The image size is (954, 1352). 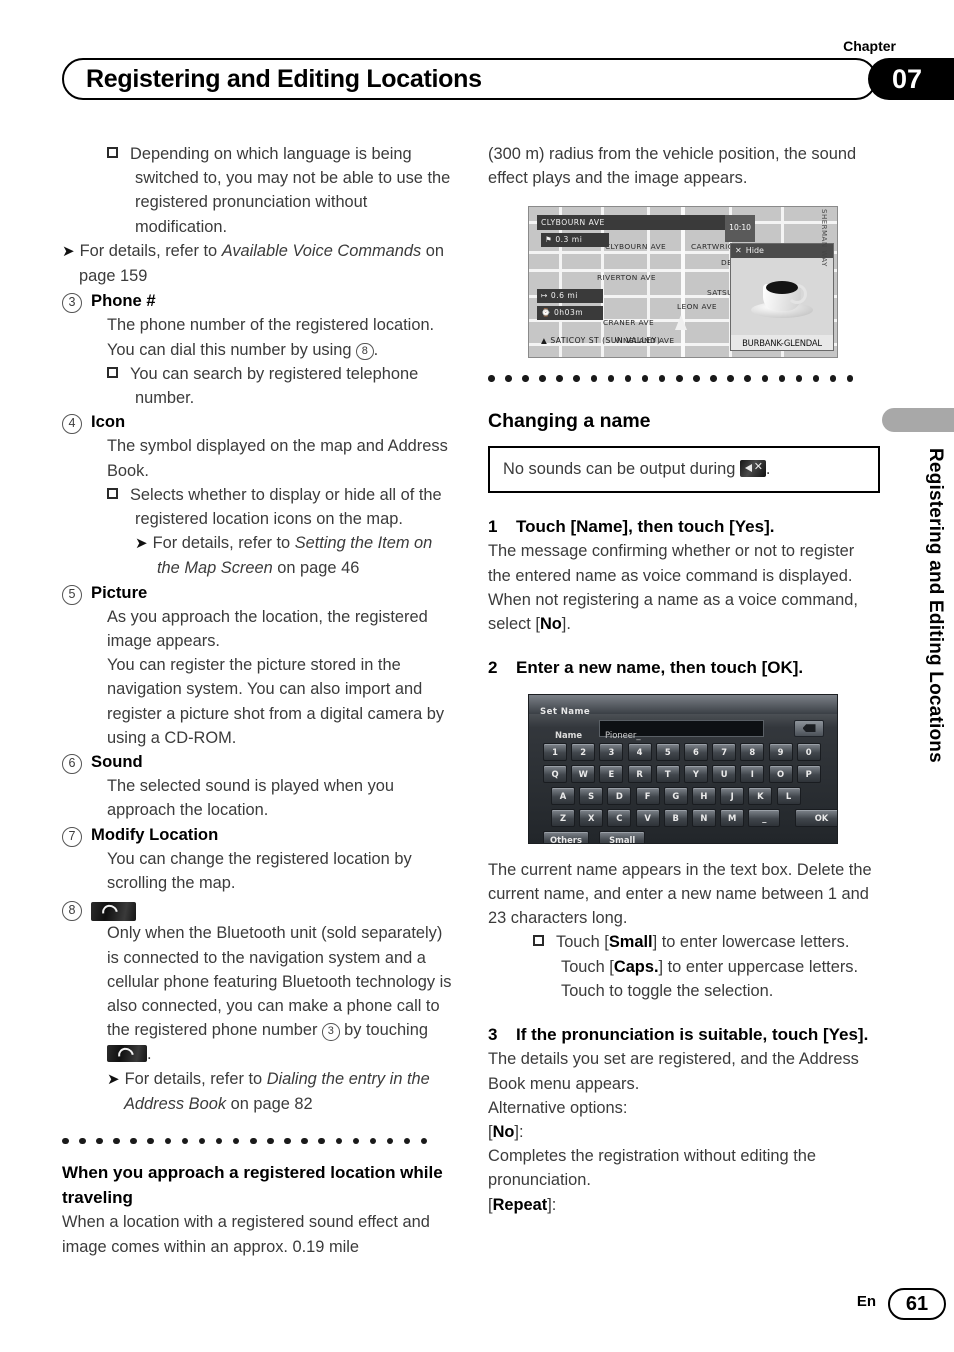 What do you see at coordinates (72, 424) in the screenshot?
I see `item-number: 4` at bounding box center [72, 424].